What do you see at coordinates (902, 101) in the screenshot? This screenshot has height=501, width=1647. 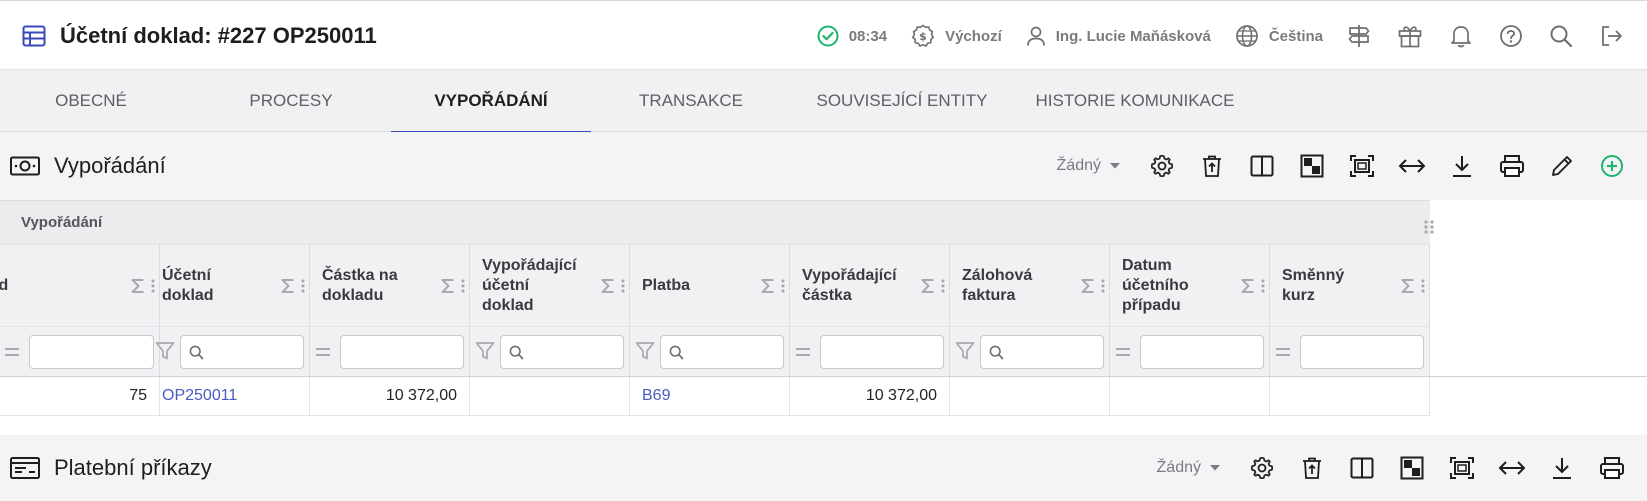 I see `tab-souvisejici-entity: SOUVISEJÍCÍ ENTITY` at bounding box center [902, 101].